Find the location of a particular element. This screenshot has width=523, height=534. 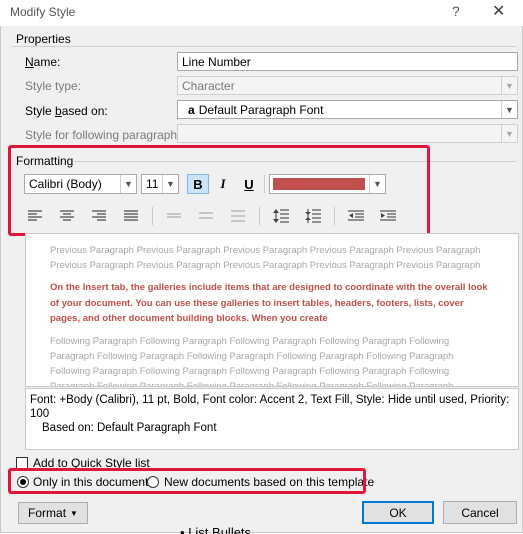

description-line-2: Based on: Default Paragraph Font is located at coordinates (129, 428).